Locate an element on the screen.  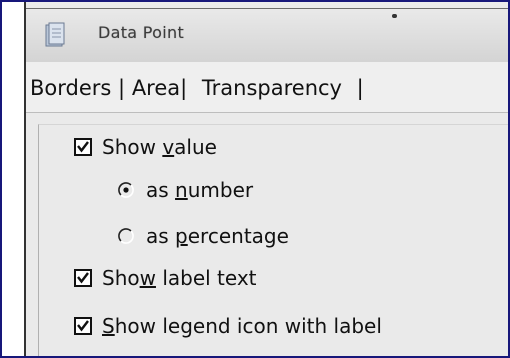
radio-unselected-icon is located at coordinates (126, 236).